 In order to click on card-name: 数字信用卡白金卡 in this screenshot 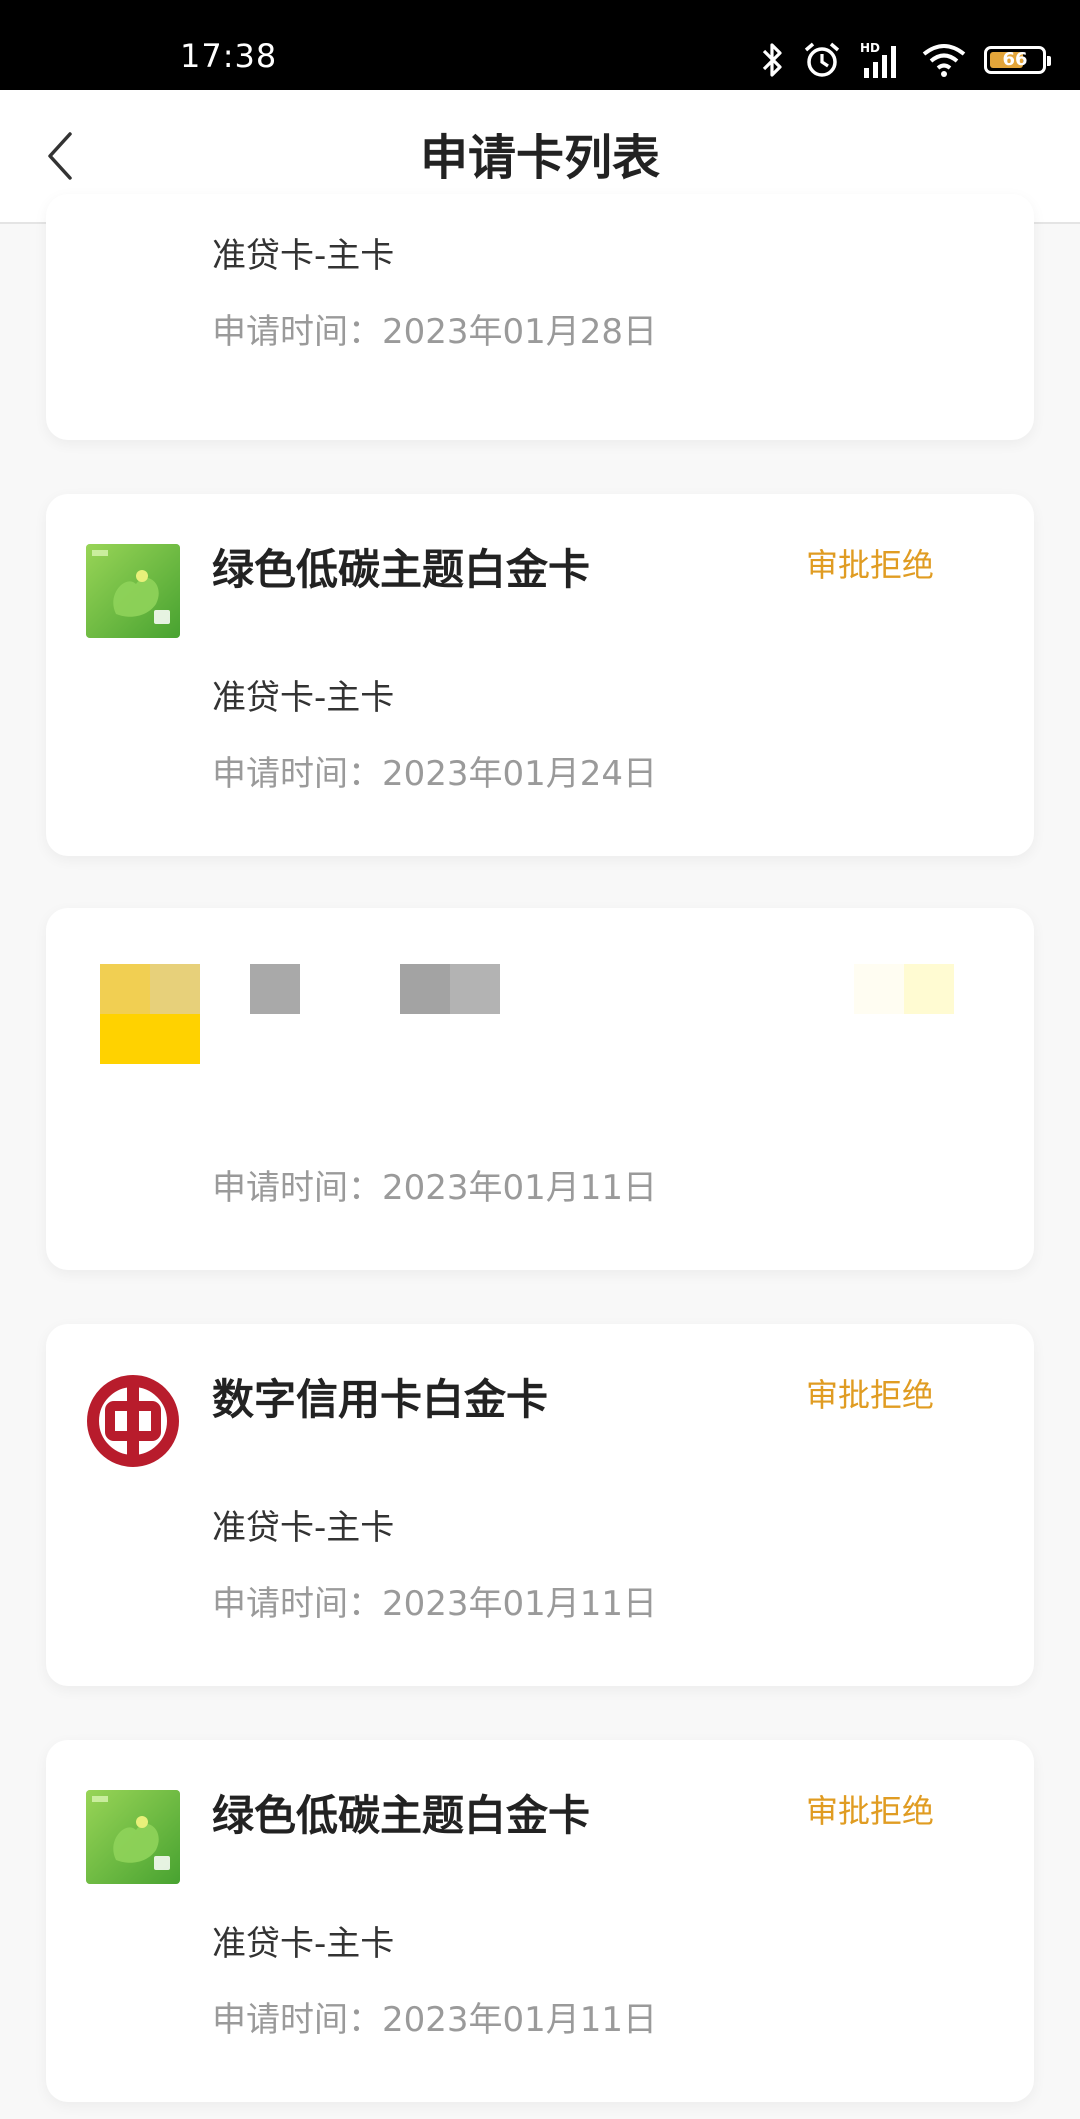, I will do `click(380, 1399)`.